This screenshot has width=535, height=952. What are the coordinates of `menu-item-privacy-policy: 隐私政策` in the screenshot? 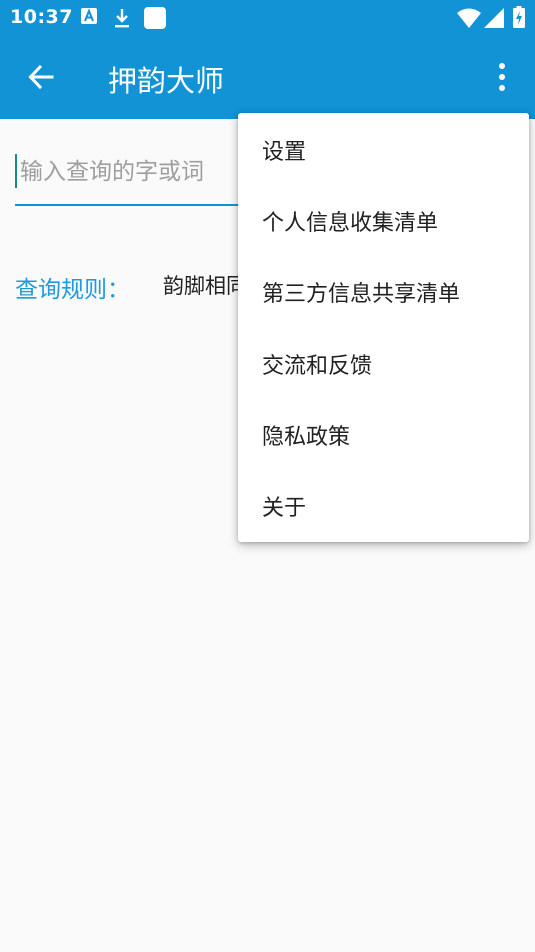 It's located at (383, 434).